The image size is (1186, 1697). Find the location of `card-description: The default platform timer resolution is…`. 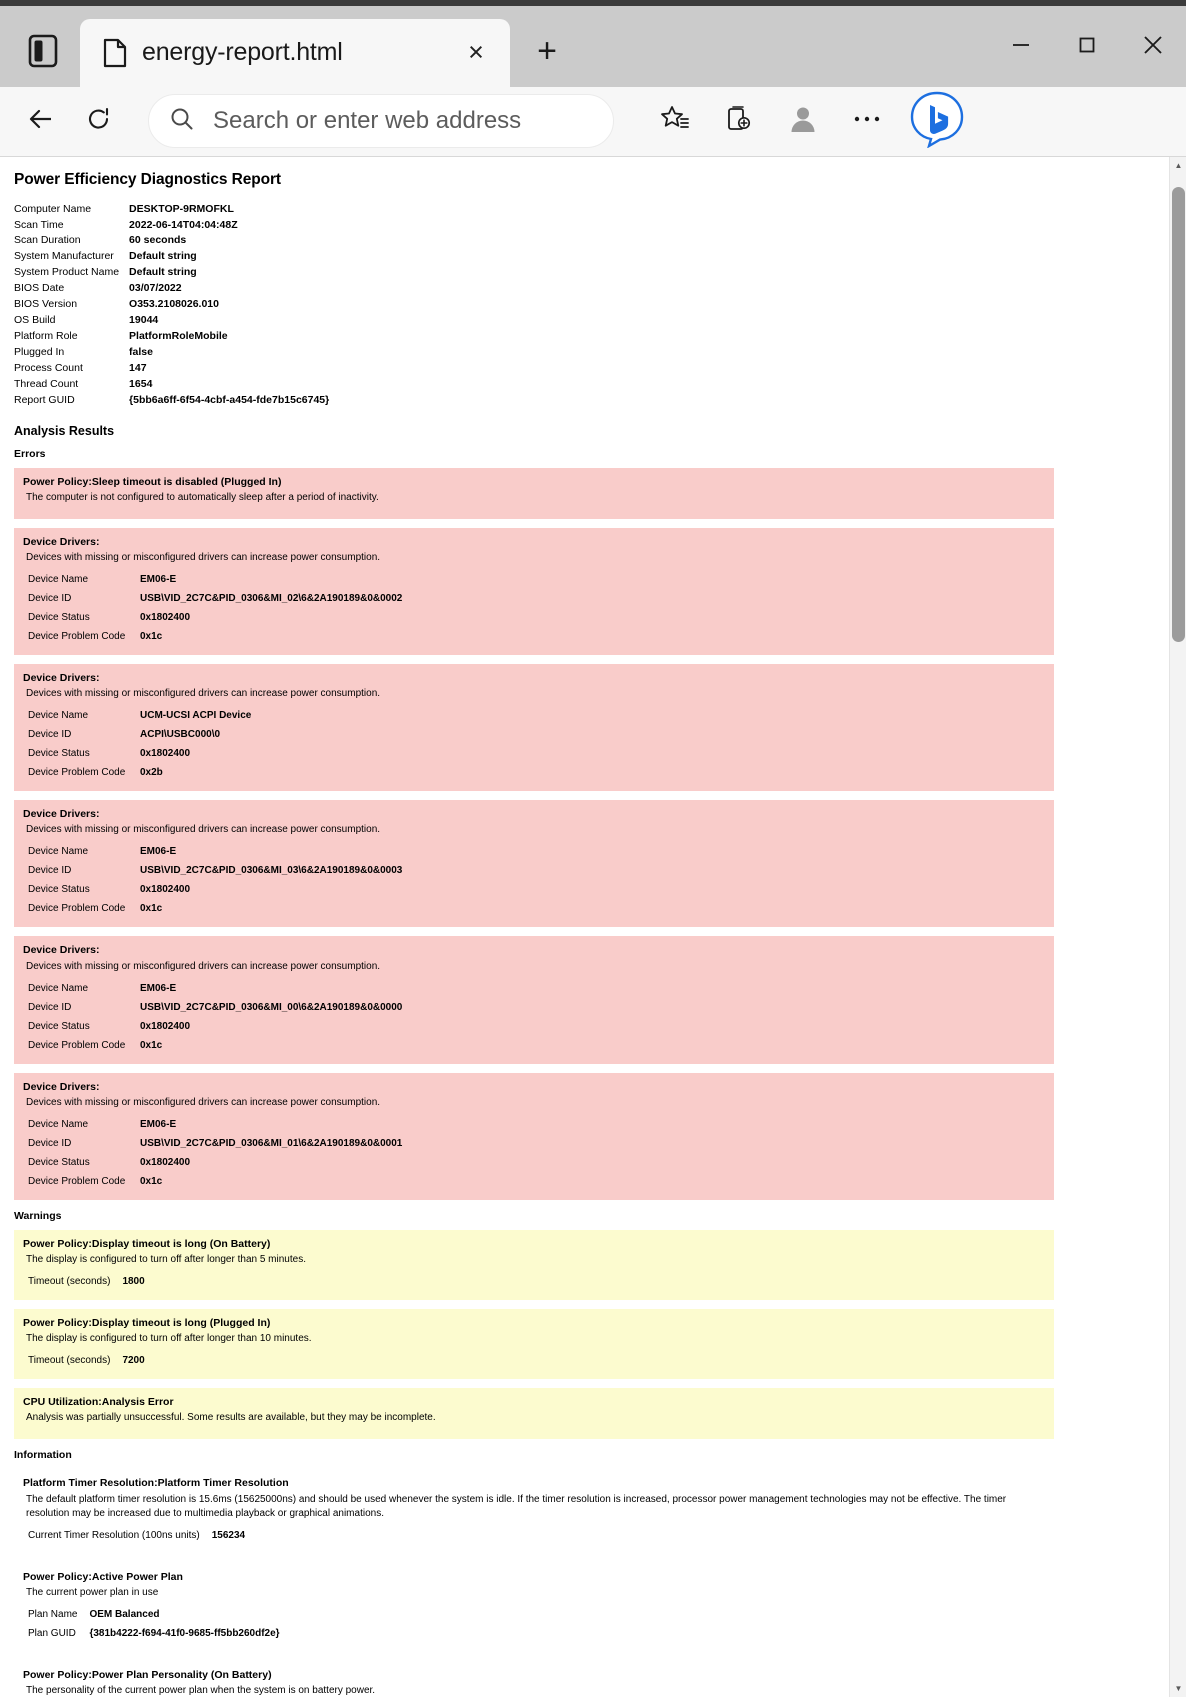

card-description: The default platform timer resolution is… is located at coordinates (516, 1506).